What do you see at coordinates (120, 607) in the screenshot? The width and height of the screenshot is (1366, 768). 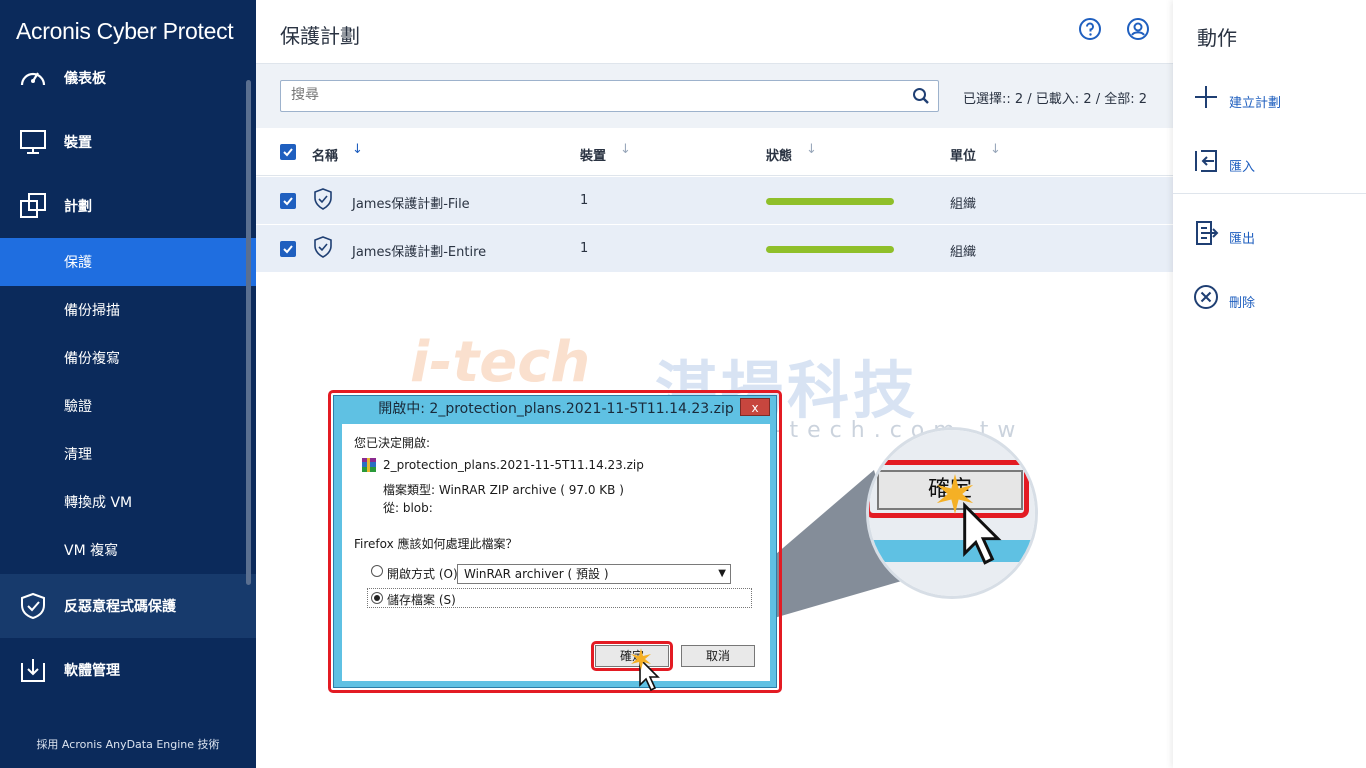 I see `sidebar-item-label: 反惡意程式碼保護` at bounding box center [120, 607].